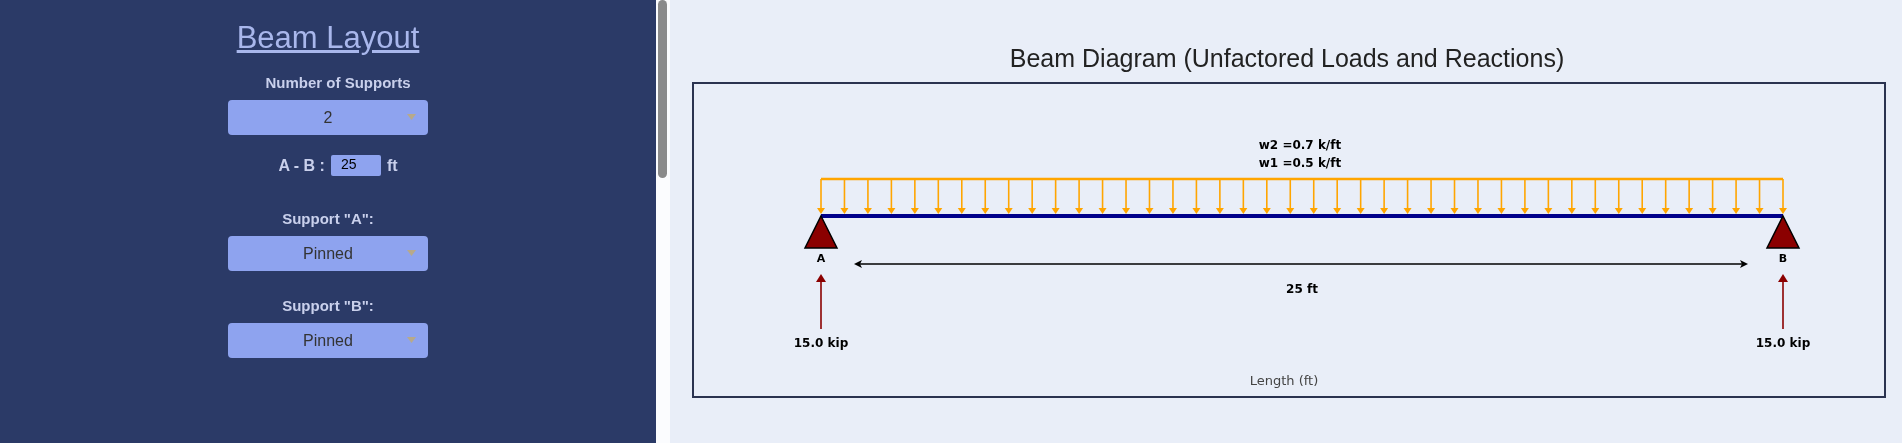 This screenshot has width=1902, height=443. What do you see at coordinates (1300, 145) in the screenshot?
I see `load-label: w2 =0.7 k/ft` at bounding box center [1300, 145].